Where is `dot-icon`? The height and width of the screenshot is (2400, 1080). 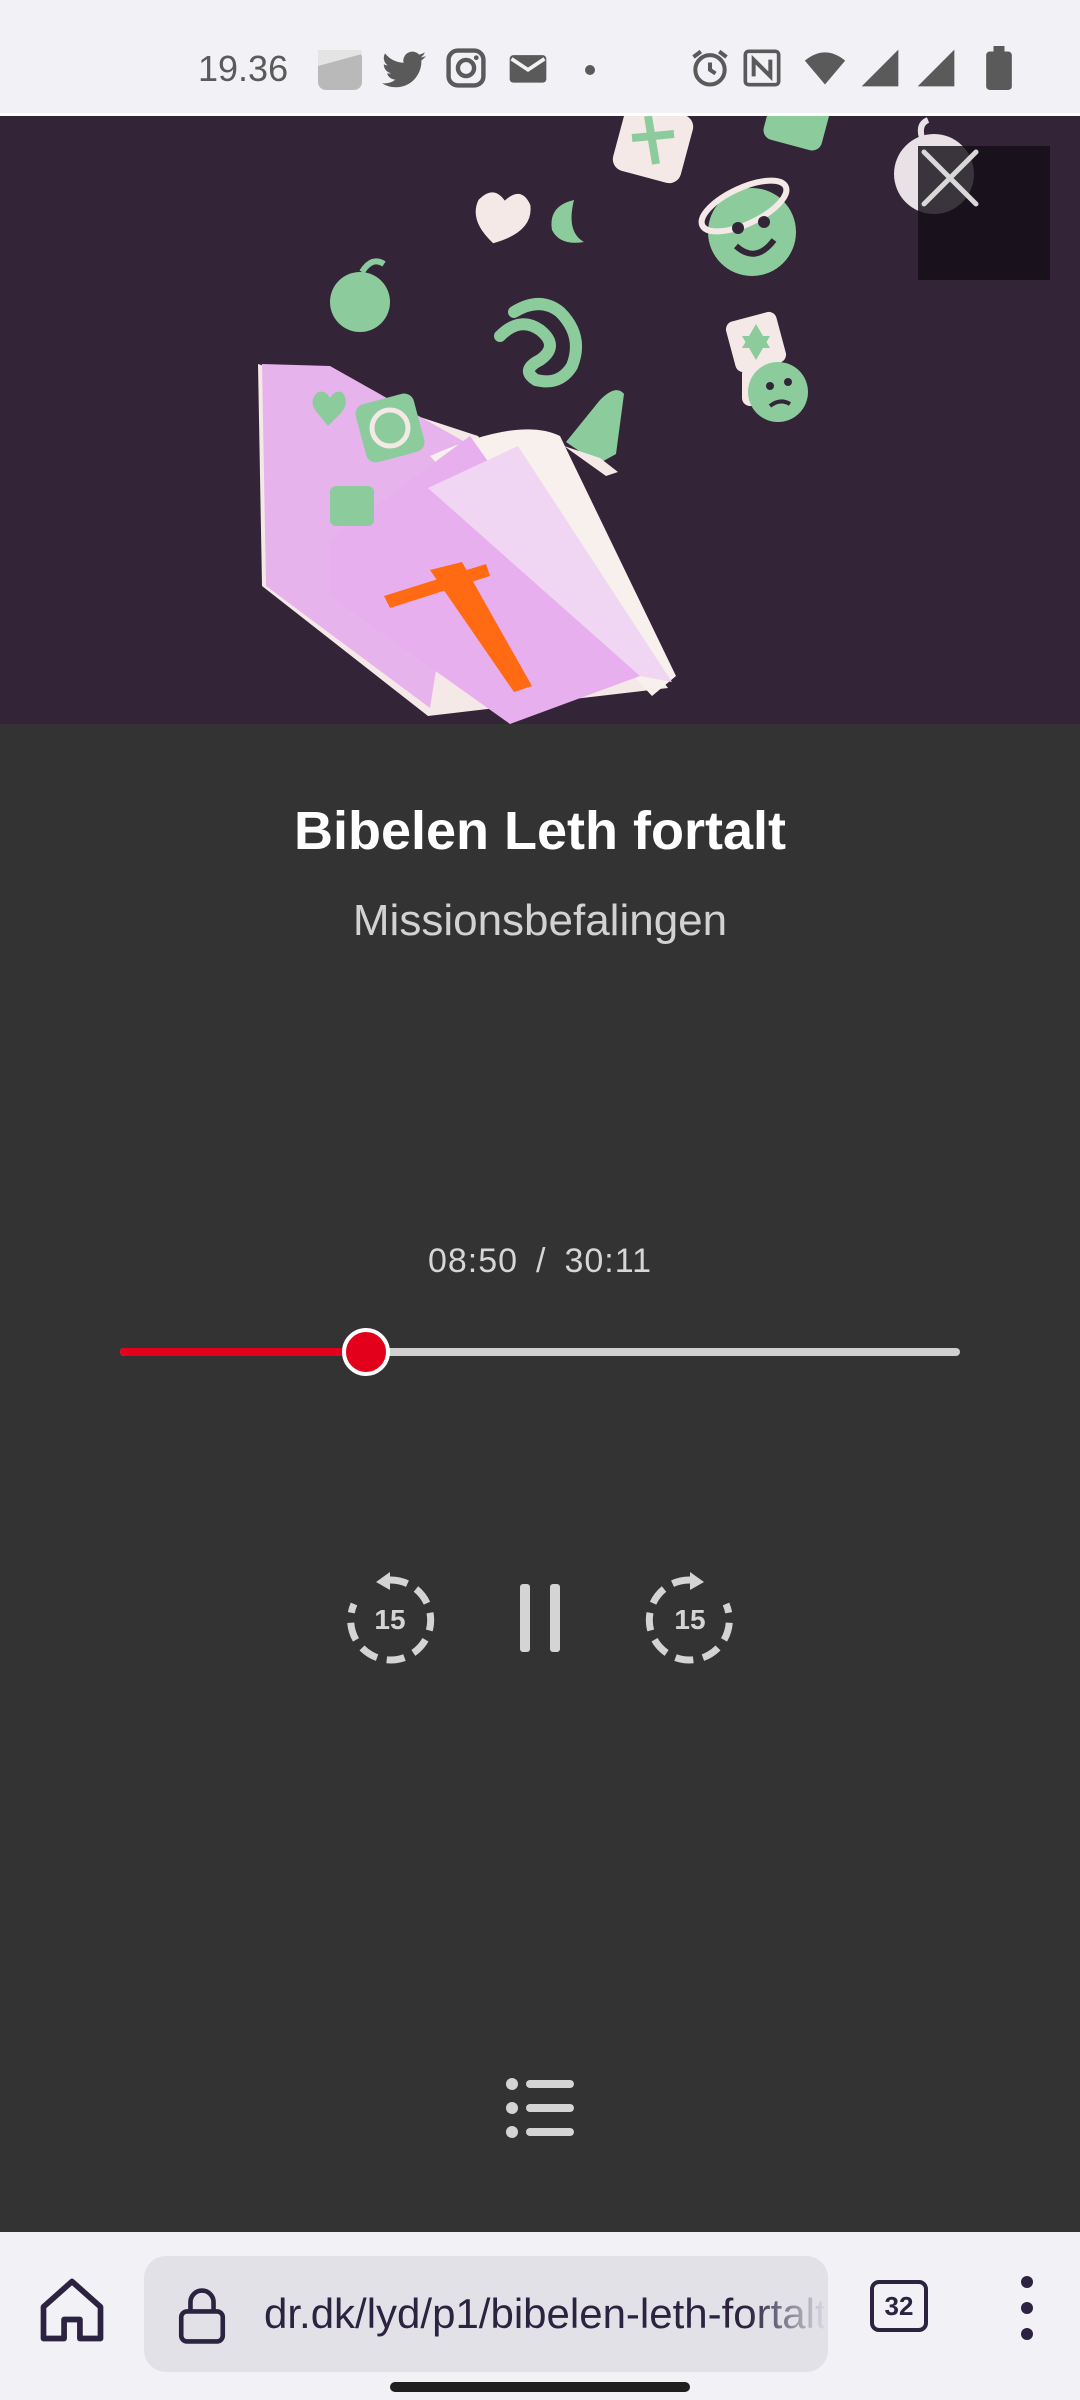 dot-icon is located at coordinates (590, 70).